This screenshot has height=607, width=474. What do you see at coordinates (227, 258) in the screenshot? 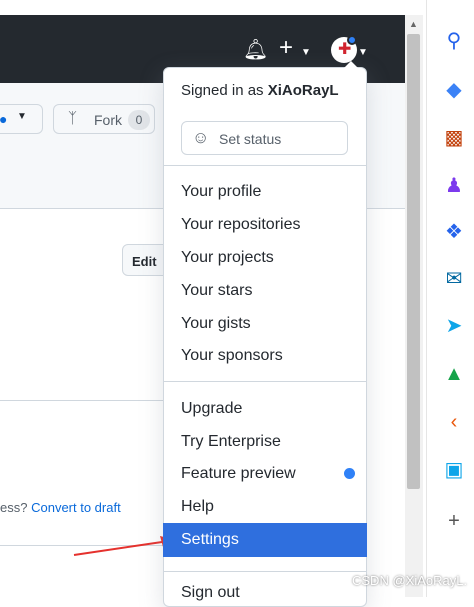
I see `menu-item-your-projects: Your projects` at bounding box center [227, 258].